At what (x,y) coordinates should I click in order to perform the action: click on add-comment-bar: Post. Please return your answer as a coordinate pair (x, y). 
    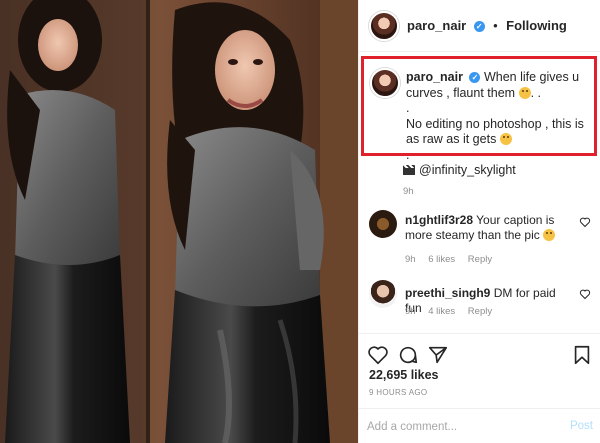
    Looking at the image, I should click on (479, 425).